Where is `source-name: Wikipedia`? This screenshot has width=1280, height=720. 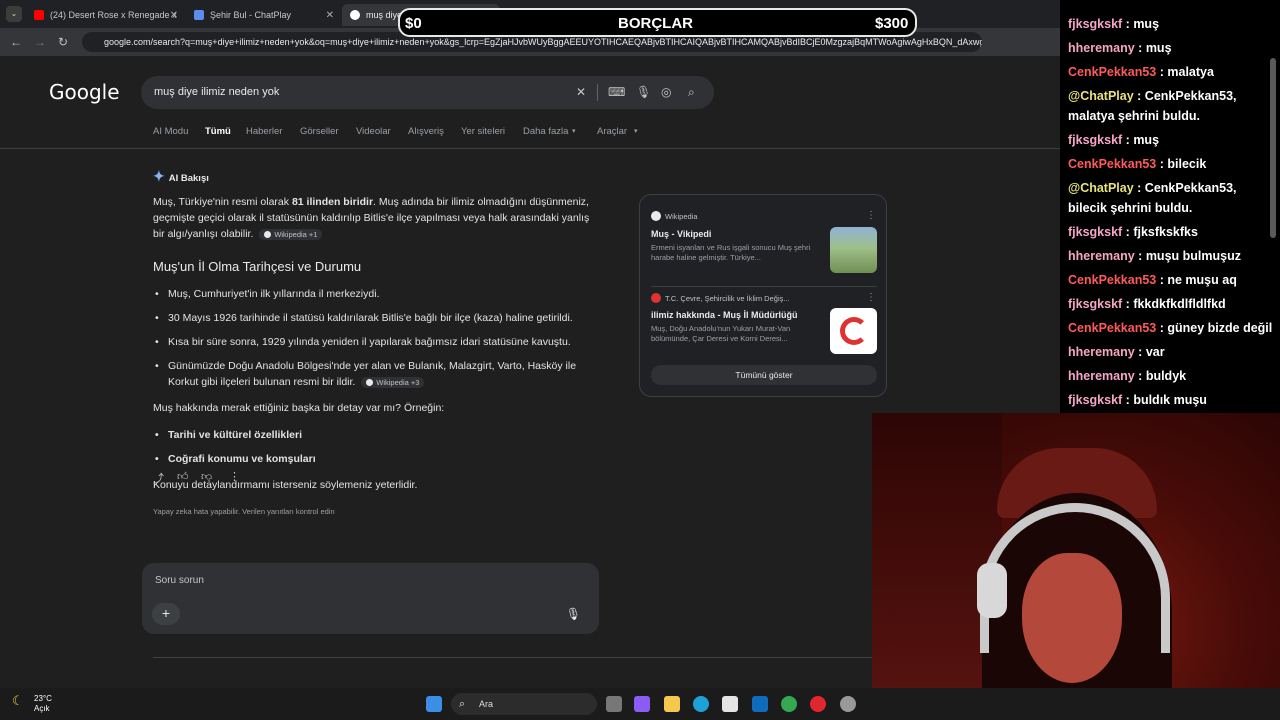 source-name: Wikipedia is located at coordinates (681, 216).